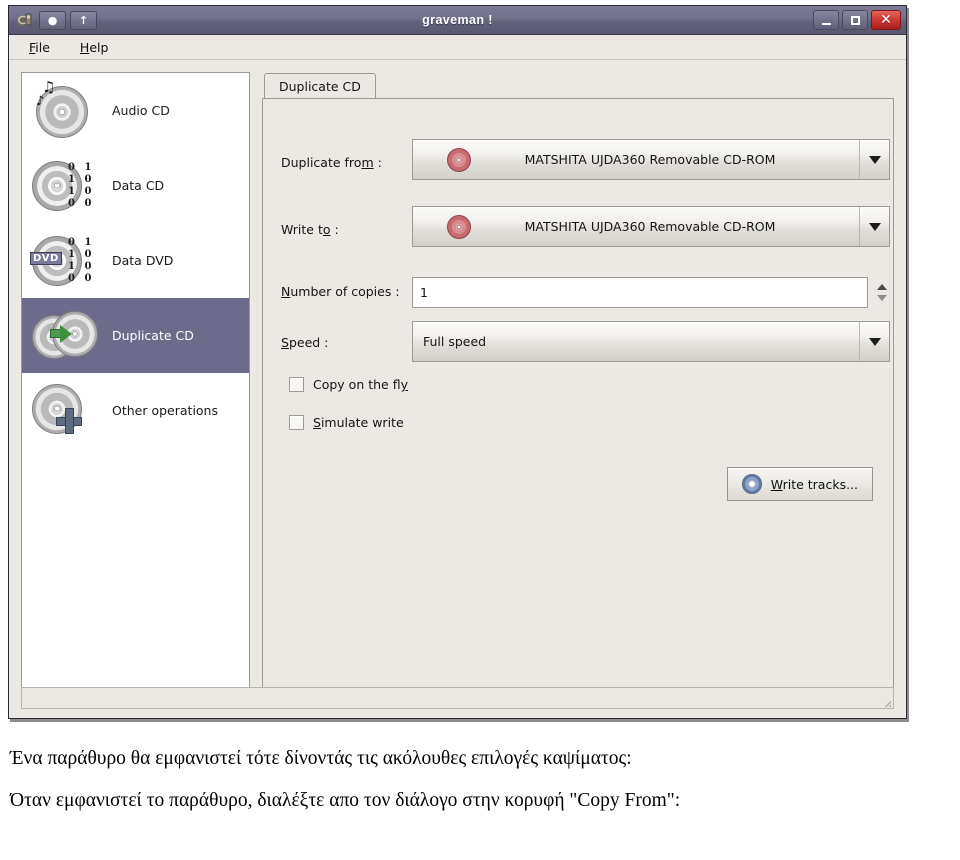 This screenshot has height=860, width=960. I want to click on dvd-badge: DVD, so click(46, 258).